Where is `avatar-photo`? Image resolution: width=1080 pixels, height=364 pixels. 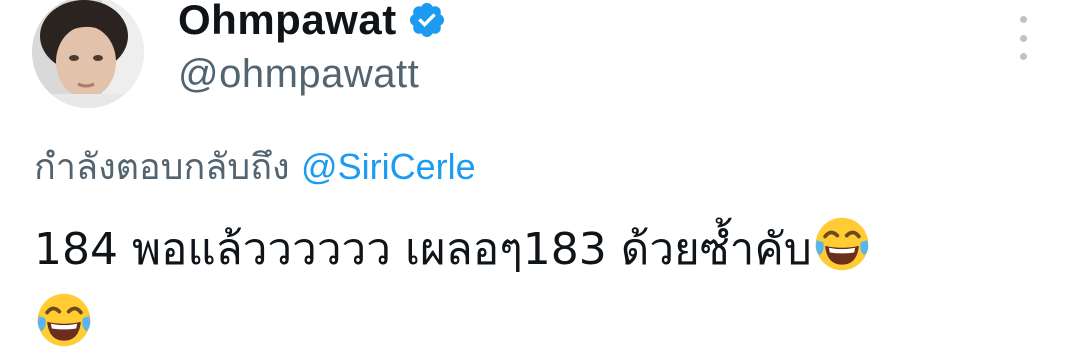 avatar-photo is located at coordinates (88, 54).